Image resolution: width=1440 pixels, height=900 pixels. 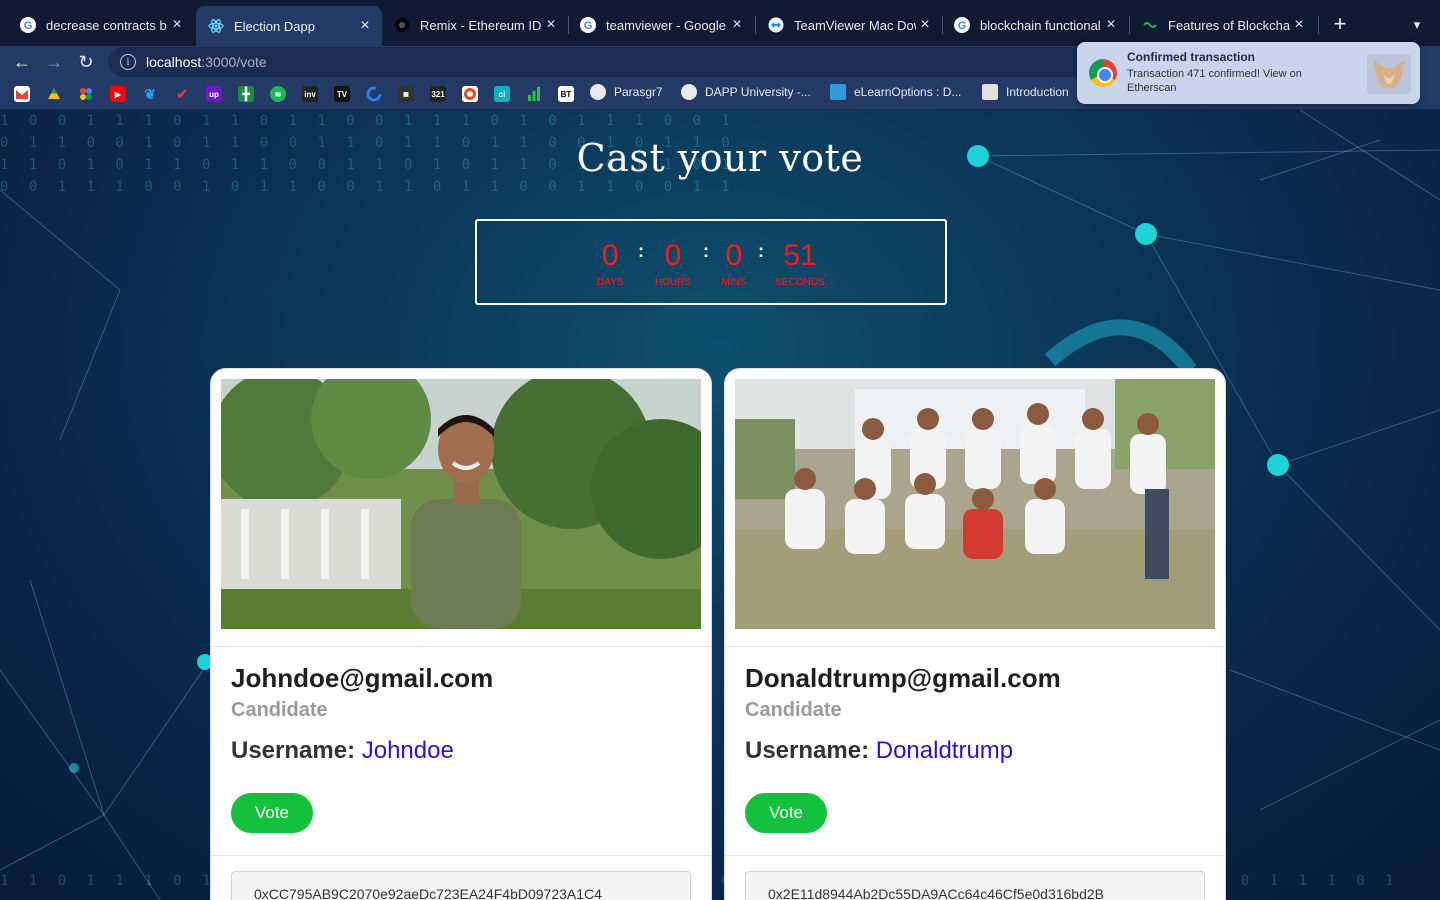 What do you see at coordinates (838, 92) in the screenshot?
I see `elearn-icon` at bounding box center [838, 92].